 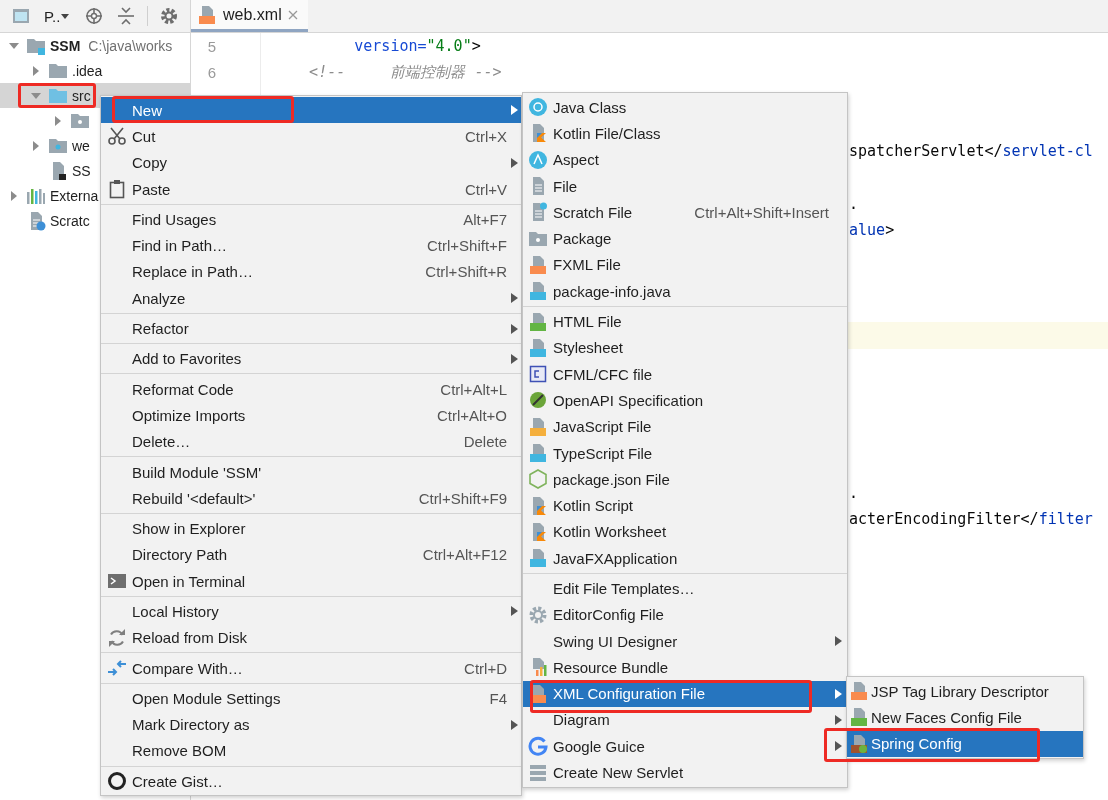 I want to click on menu-item: Reload from Disk, so click(x=311, y=637).